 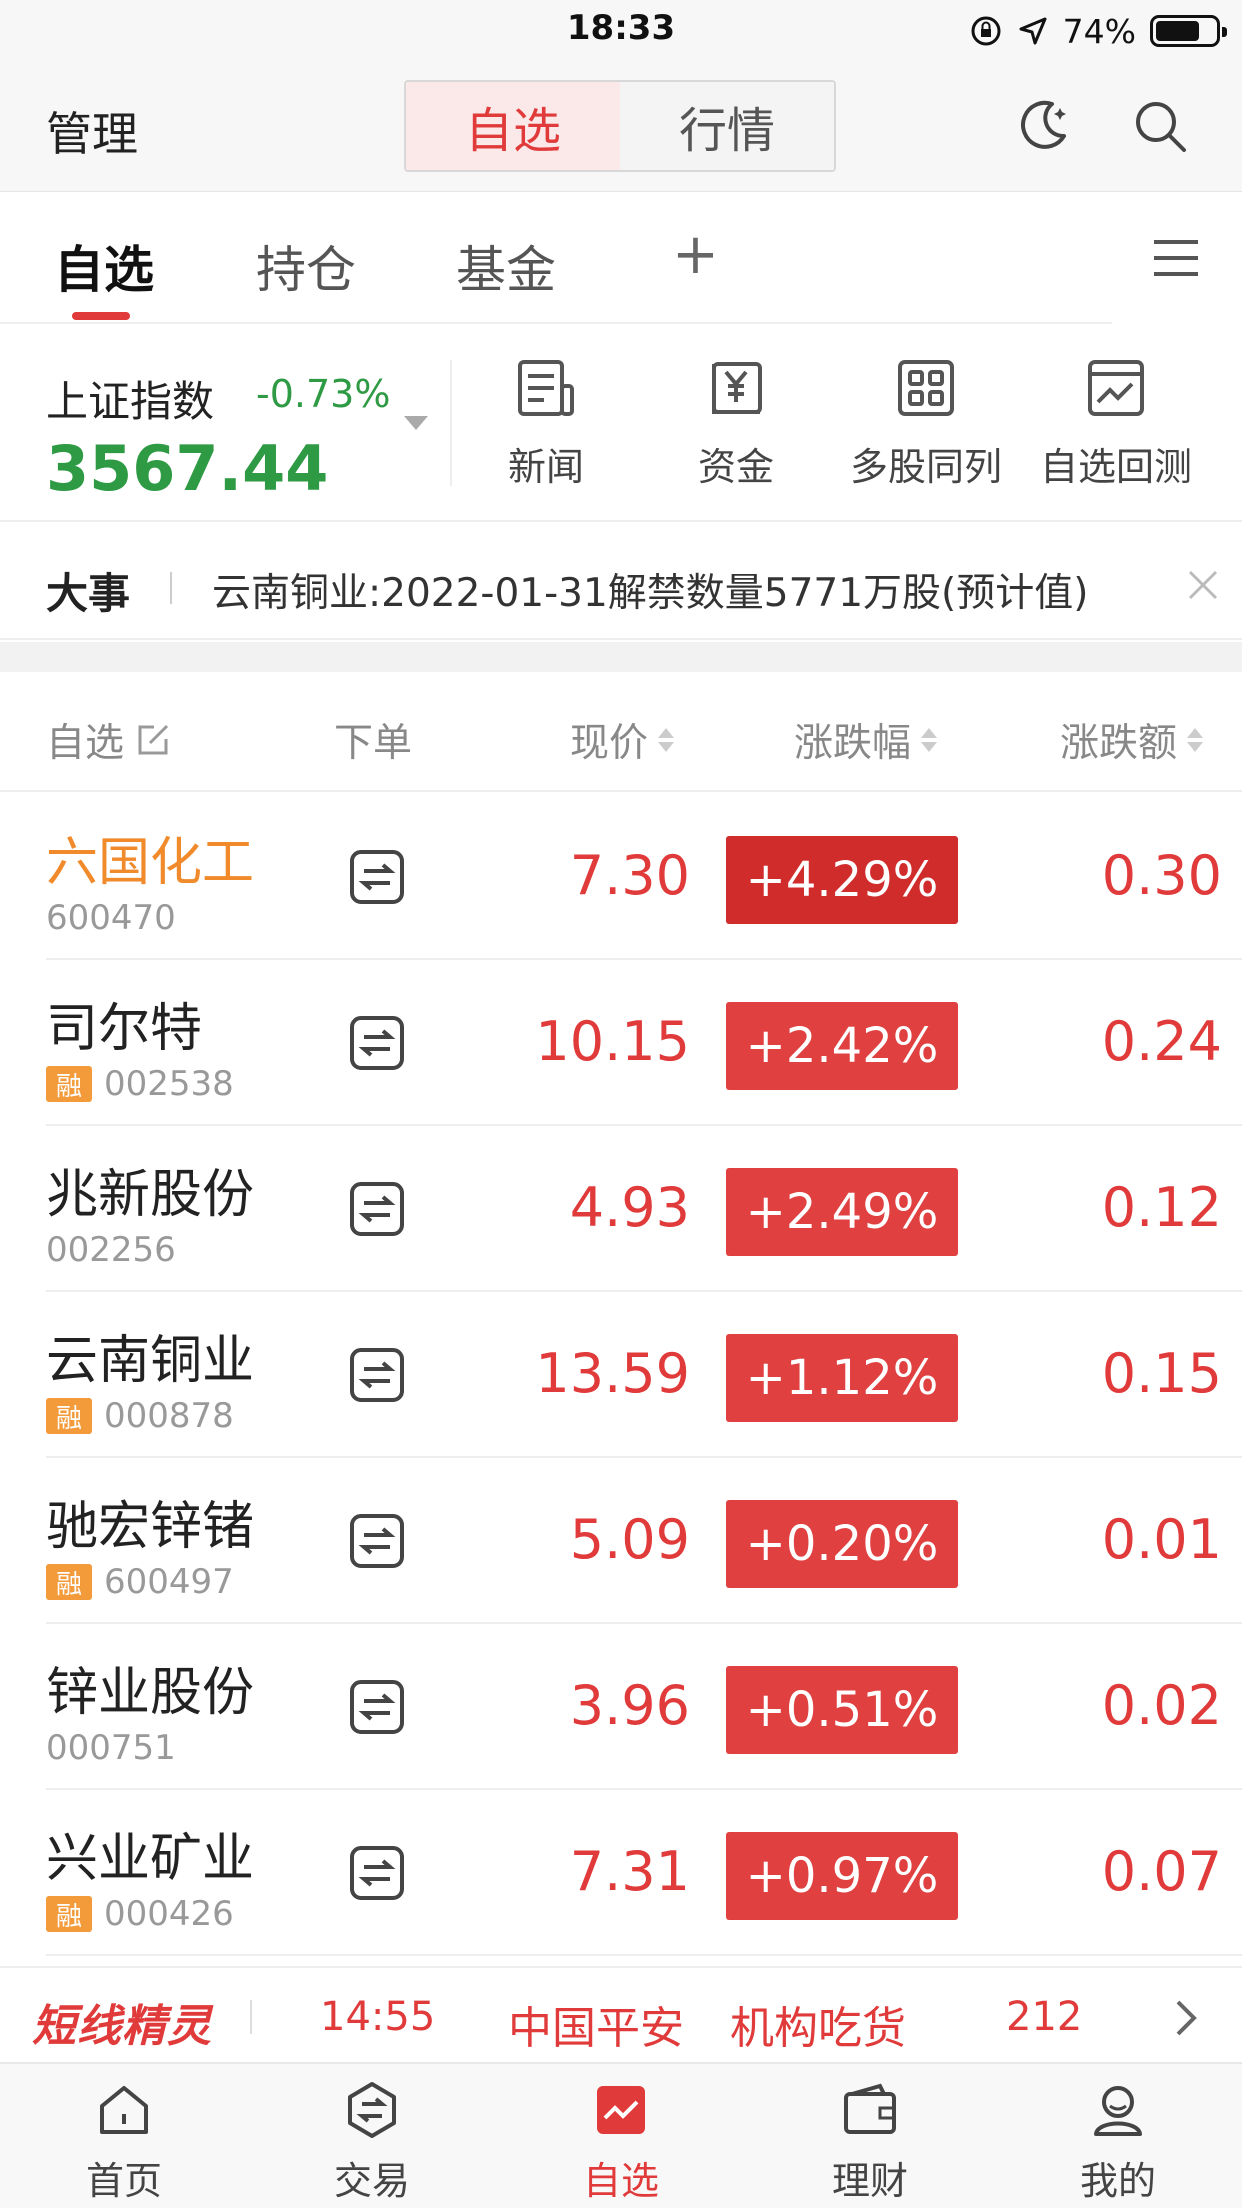 I want to click on status-indicators: 74%, so click(x=1098, y=31).